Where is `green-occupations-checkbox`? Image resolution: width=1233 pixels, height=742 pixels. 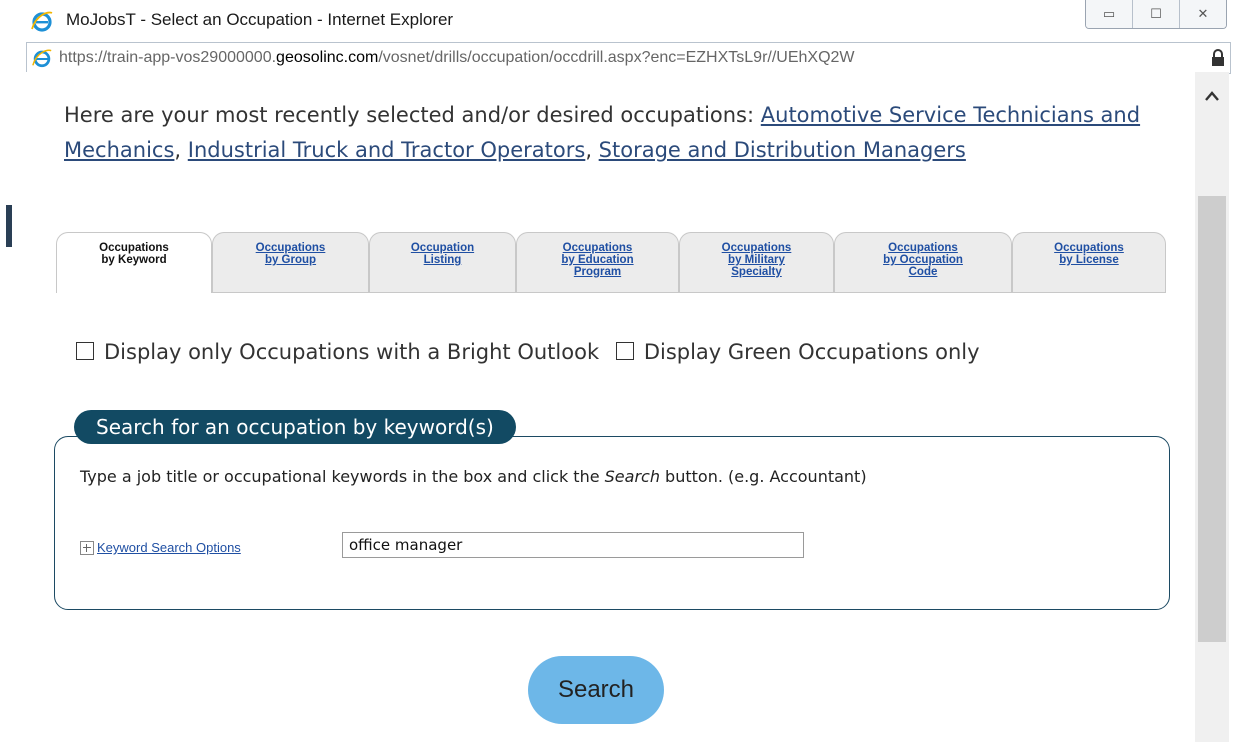 green-occupations-checkbox is located at coordinates (624, 351).